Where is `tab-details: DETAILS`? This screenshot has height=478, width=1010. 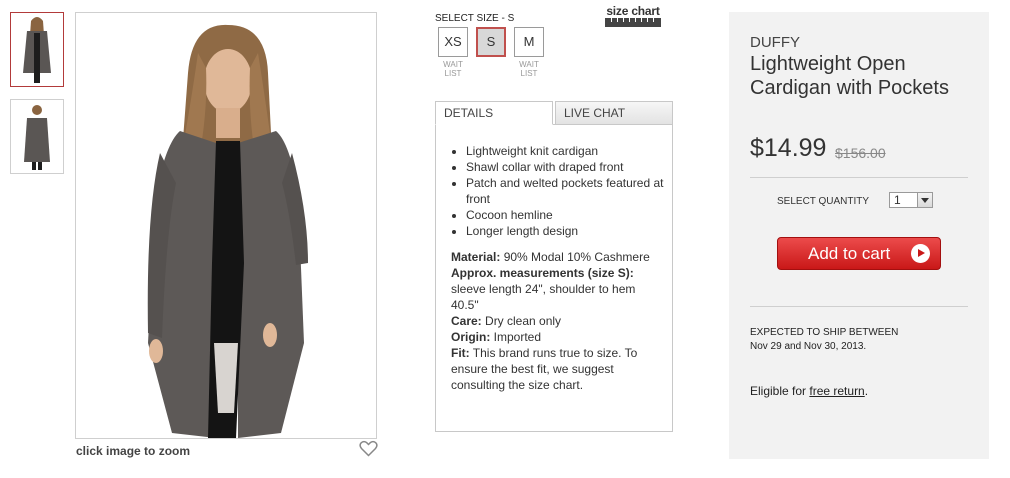 tab-details: DETAILS is located at coordinates (494, 113).